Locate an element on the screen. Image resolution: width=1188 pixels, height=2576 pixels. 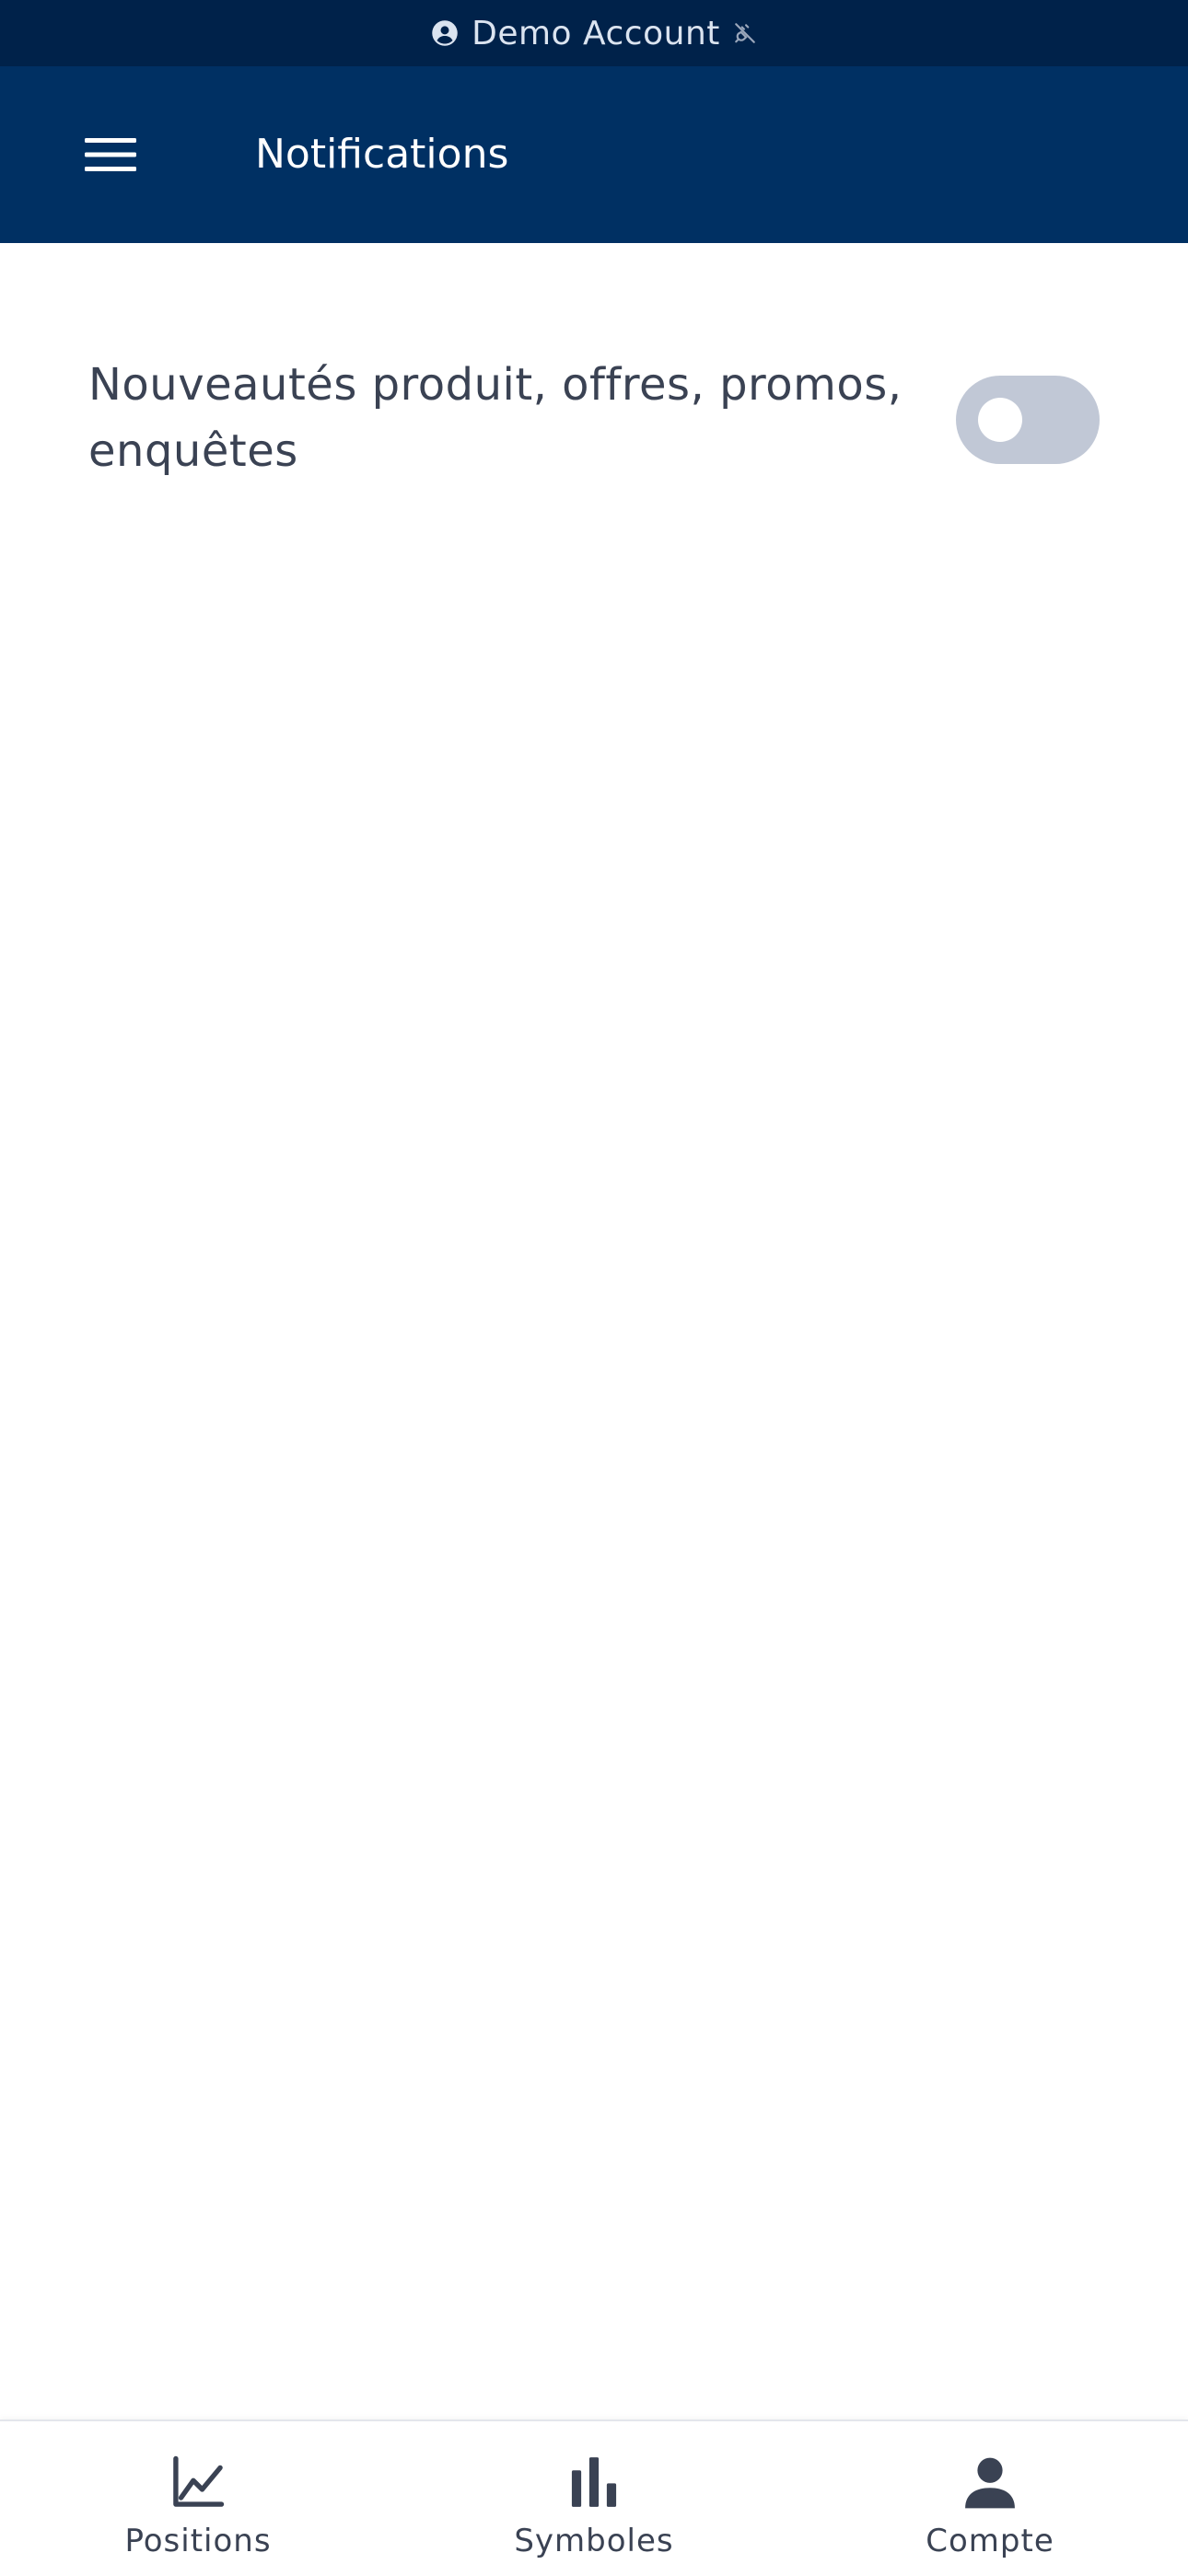
account-circle-icon is located at coordinates (445, 33).